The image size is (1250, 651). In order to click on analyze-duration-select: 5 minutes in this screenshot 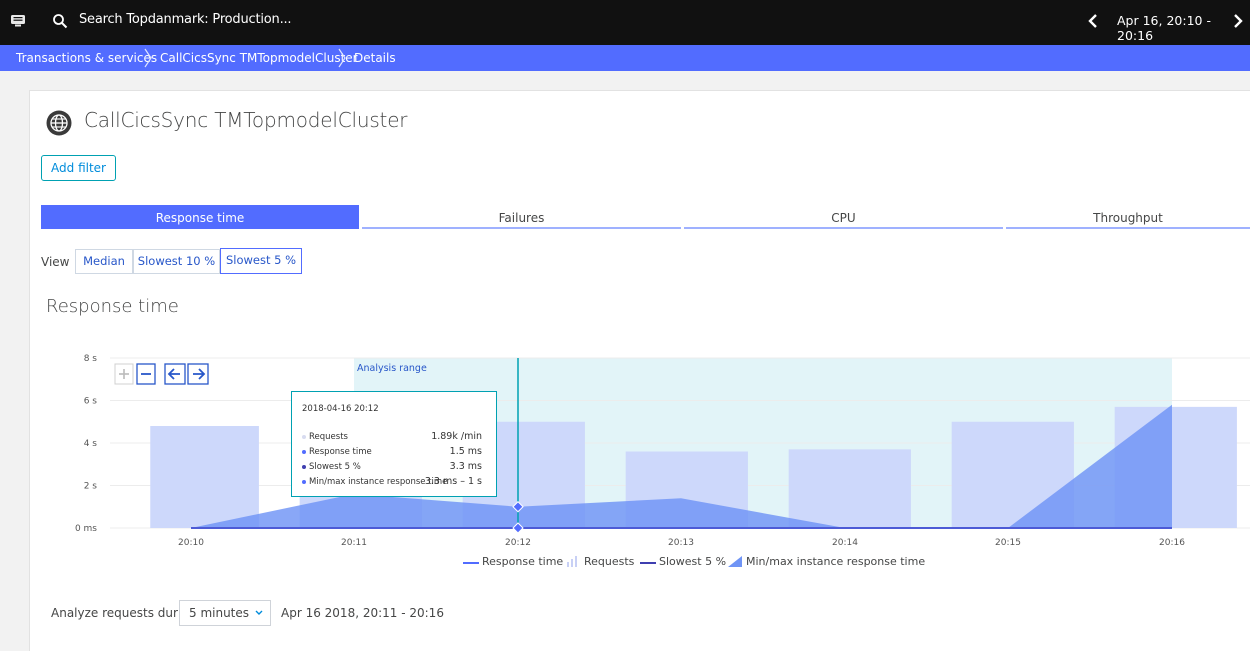, I will do `click(225, 613)`.